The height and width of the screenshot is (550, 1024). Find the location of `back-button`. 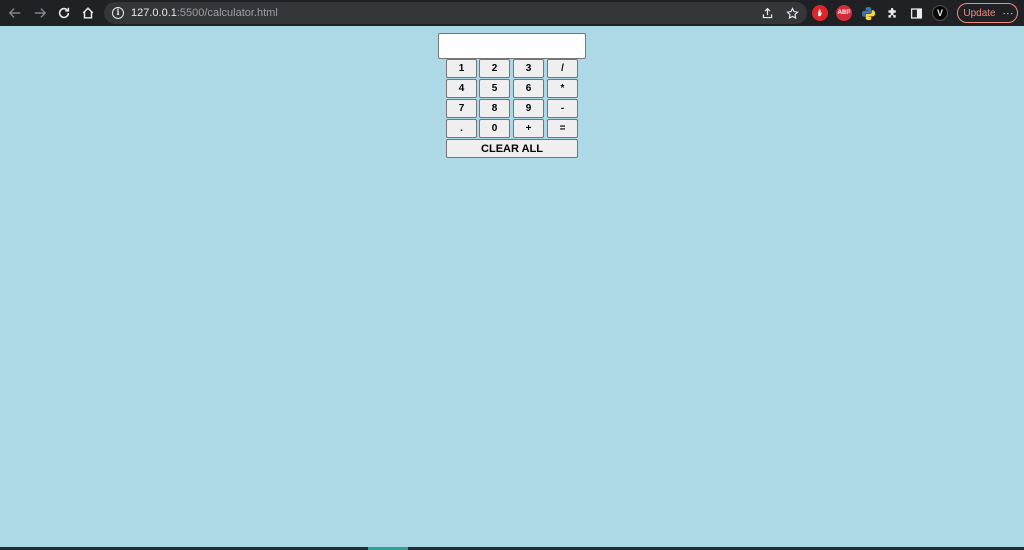

back-button is located at coordinates (15, 13).